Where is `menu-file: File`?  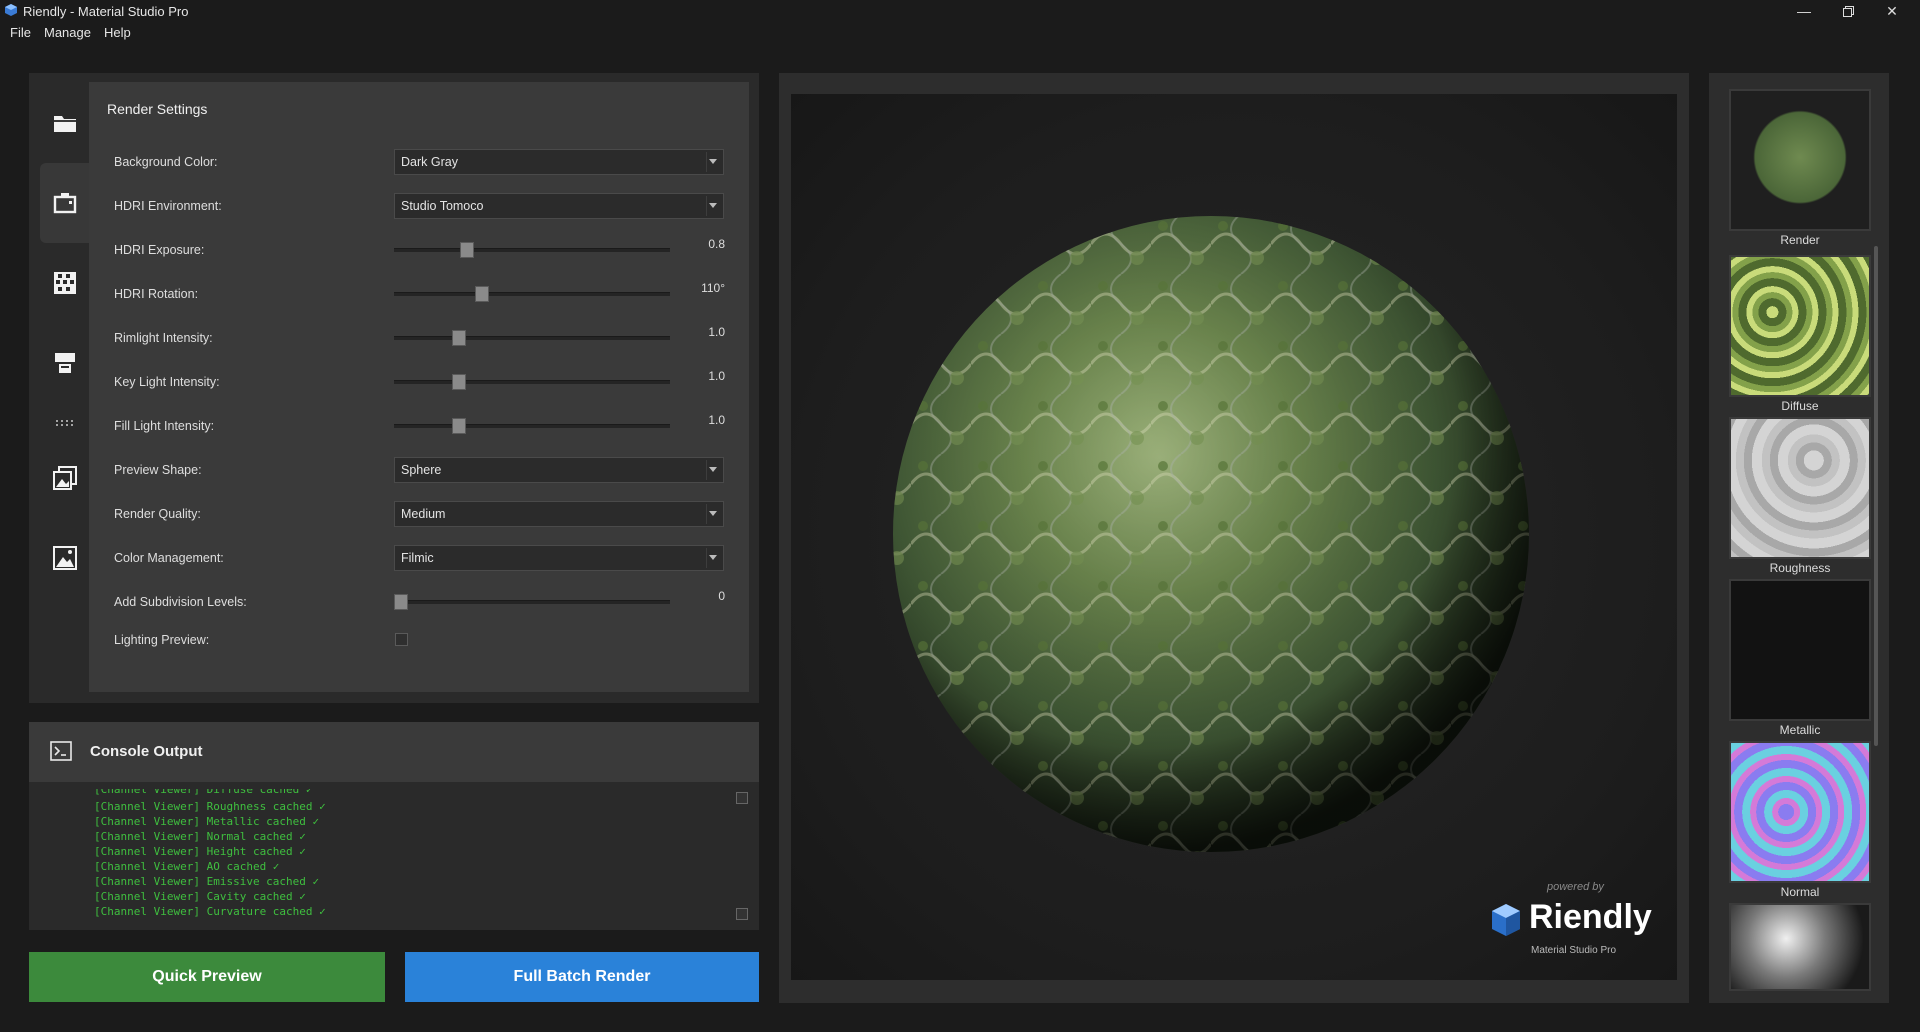 menu-file: File is located at coordinates (20, 32).